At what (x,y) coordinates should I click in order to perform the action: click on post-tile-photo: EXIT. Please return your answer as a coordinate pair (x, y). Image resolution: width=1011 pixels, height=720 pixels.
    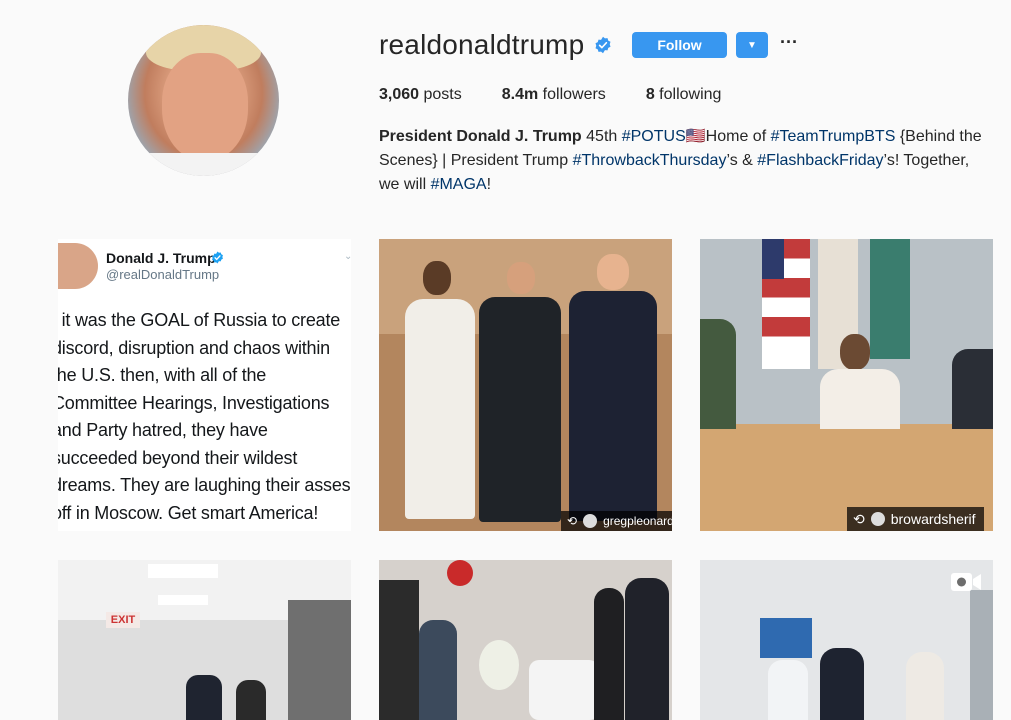
    Looking at the image, I should click on (204, 640).